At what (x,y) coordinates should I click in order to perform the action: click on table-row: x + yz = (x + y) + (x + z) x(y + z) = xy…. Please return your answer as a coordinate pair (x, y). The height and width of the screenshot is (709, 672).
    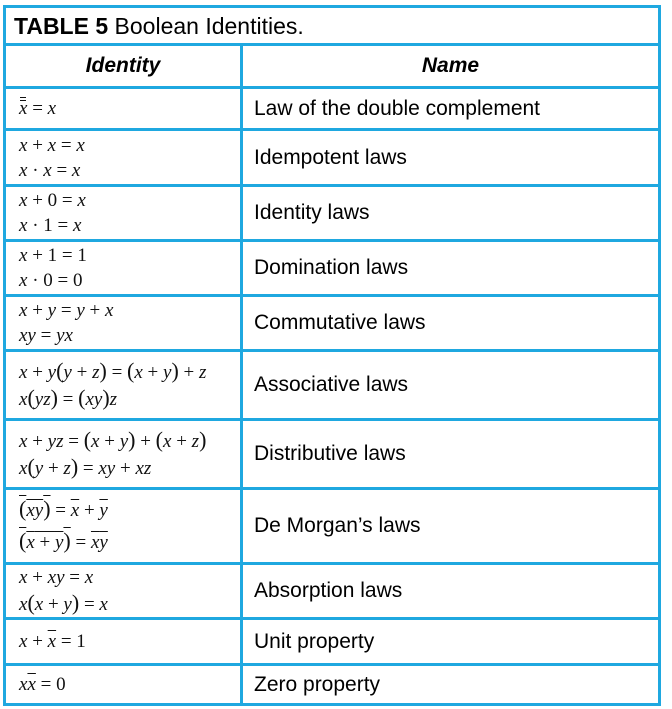
    Looking at the image, I should click on (332, 455).